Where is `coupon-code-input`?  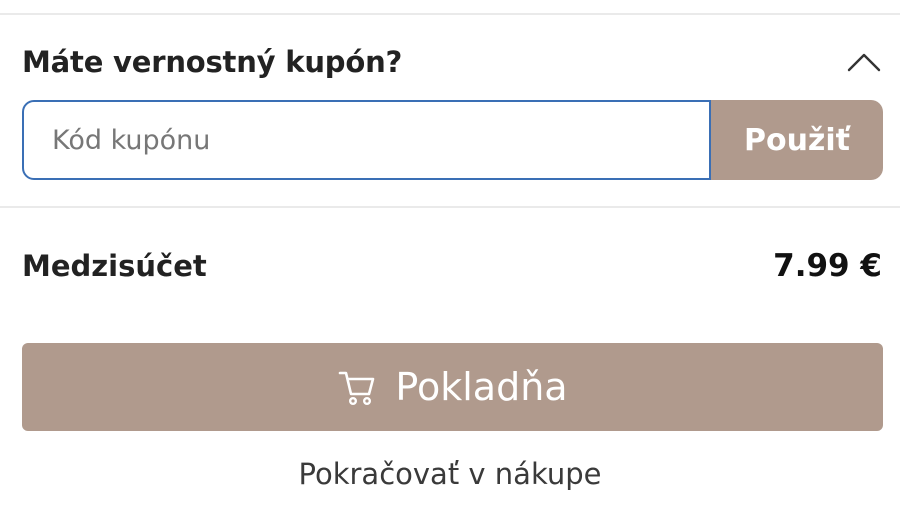 coupon-code-input is located at coordinates (366, 140).